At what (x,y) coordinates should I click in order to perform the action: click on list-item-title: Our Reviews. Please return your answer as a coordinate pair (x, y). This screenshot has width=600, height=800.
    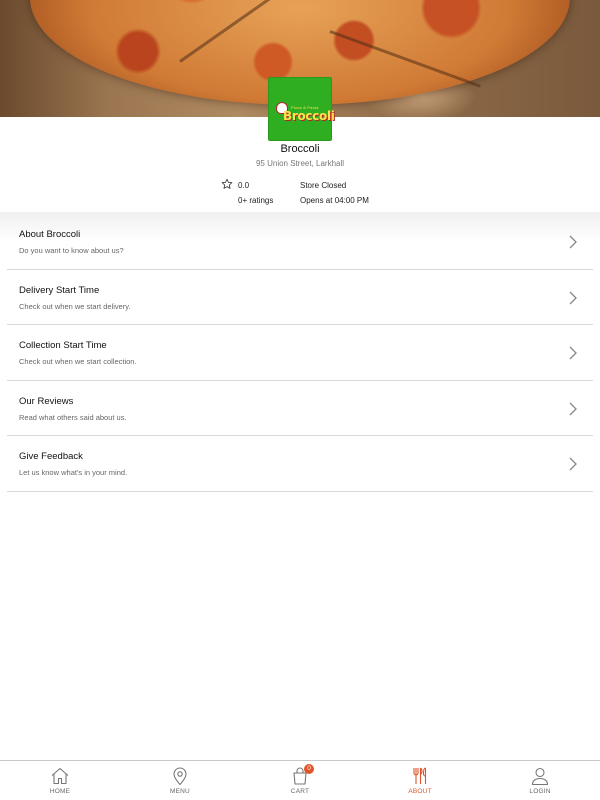
    Looking at the image, I should click on (46, 401).